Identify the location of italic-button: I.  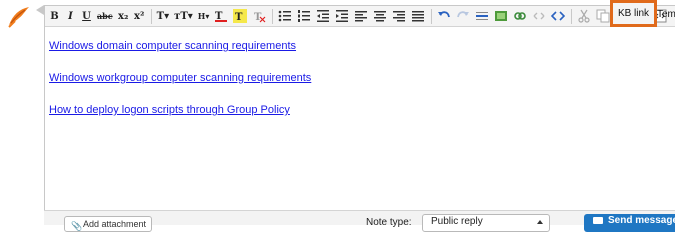
(70, 16).